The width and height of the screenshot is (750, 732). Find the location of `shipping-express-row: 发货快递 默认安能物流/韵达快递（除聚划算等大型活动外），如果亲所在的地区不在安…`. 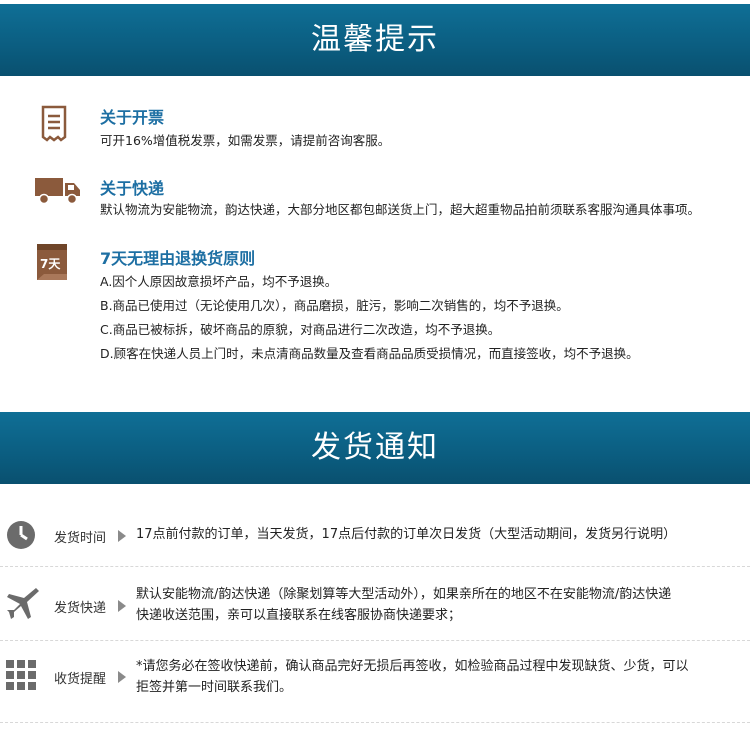

shipping-express-row: 发货快递 默认安能物流/韵达快递（除聚划算等大型活动外），如果亲所在的地区不在安… is located at coordinates (375, 606).